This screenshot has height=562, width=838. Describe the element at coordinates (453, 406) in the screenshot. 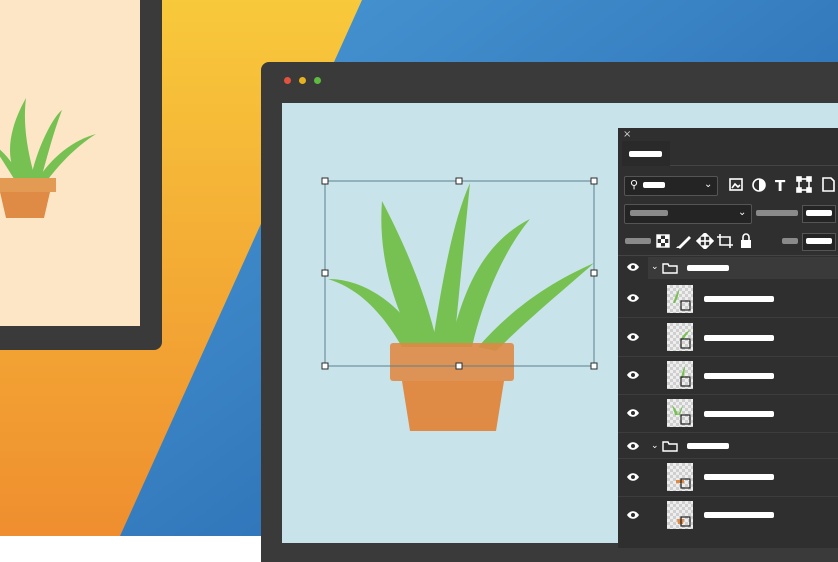

I see `pot-body` at that location.